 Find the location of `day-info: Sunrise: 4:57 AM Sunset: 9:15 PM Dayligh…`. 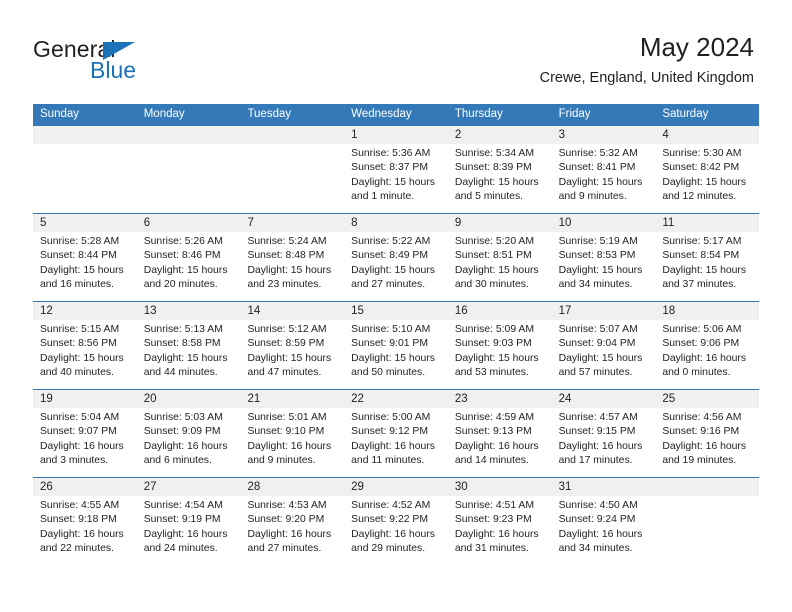

day-info: Sunrise: 4:57 AM Sunset: 9:15 PM Dayligh… is located at coordinates (604, 438).